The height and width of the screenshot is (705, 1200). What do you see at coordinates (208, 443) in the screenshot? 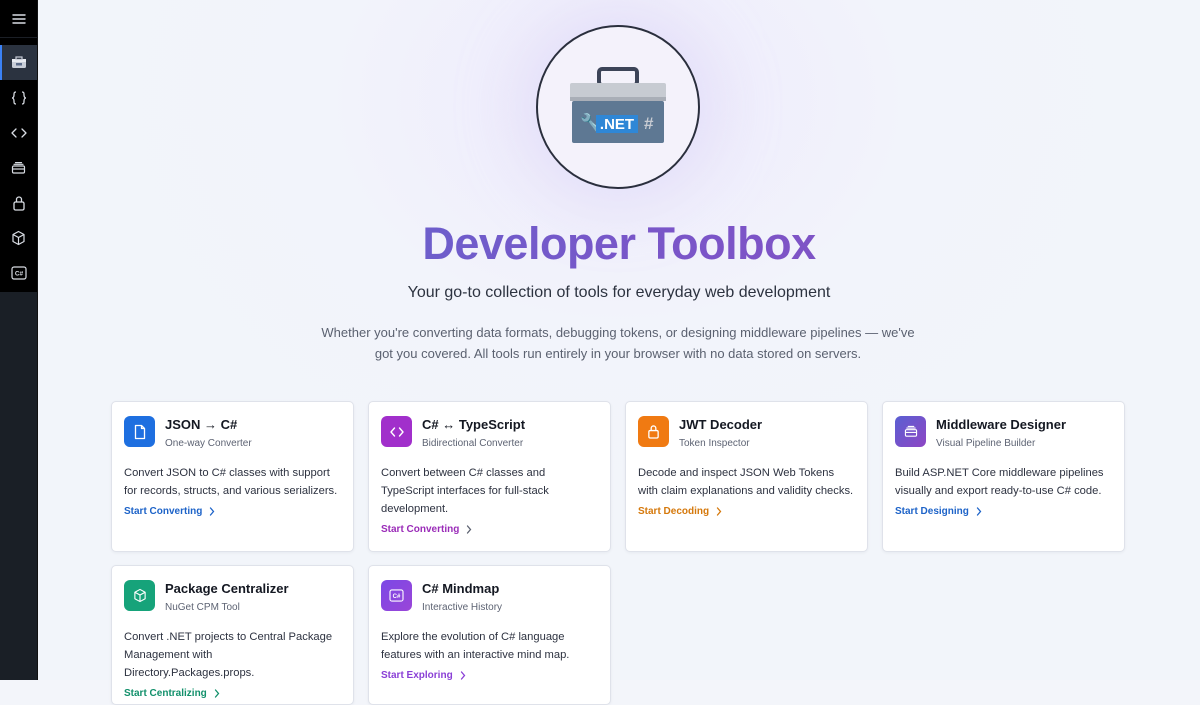
I see `card-subtitle: One-way Converter` at bounding box center [208, 443].